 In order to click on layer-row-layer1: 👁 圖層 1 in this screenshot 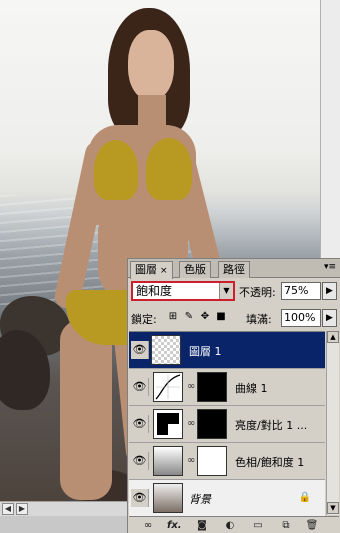, I will do `click(227, 350)`.